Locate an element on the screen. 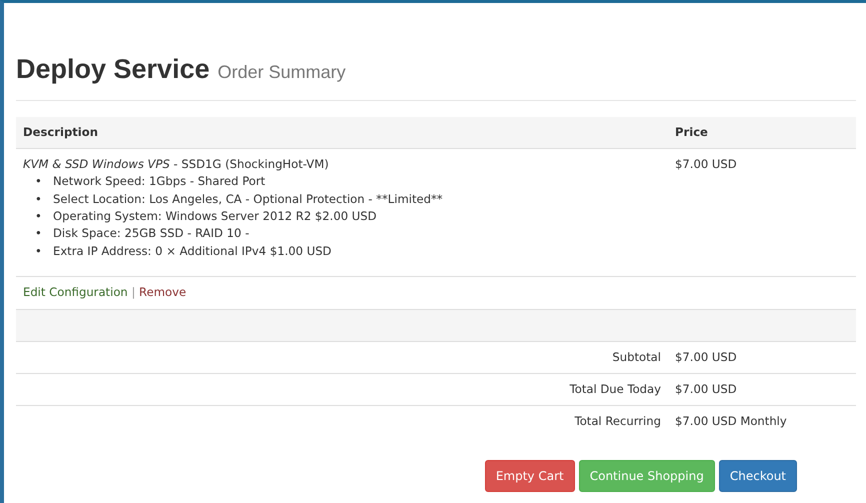 The image size is (866, 503). config-option: Select Location: Los Angeles, CA - Optional Protection - **Limited** is located at coordinates (248, 199).